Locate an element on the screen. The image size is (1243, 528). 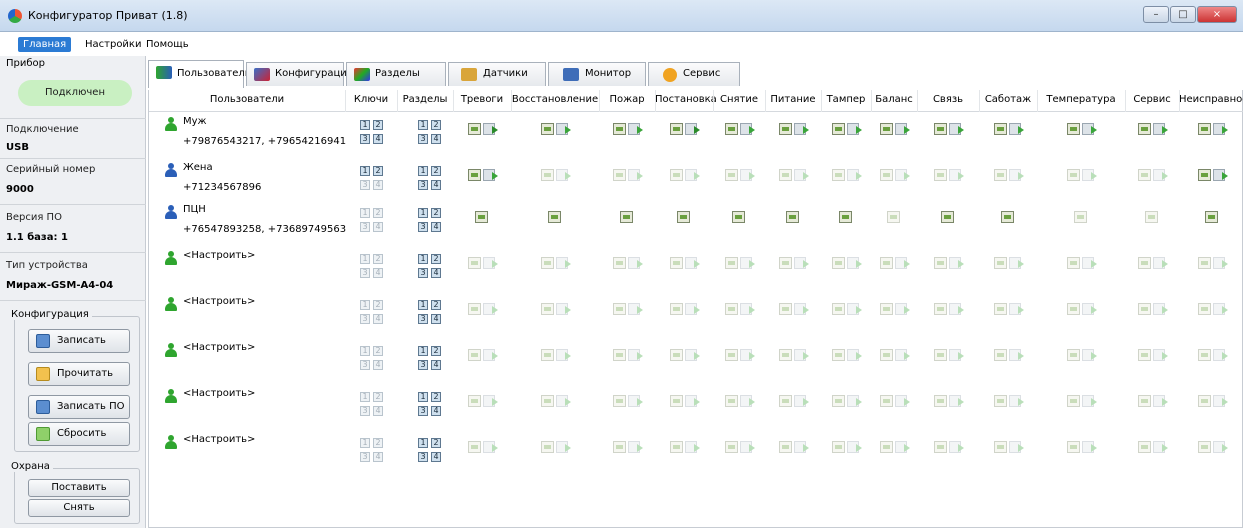
table-row: ПЦН +76547893258, +73689749563 1 2 3 4 1 2 3 4 is located at coordinates (696, 224).